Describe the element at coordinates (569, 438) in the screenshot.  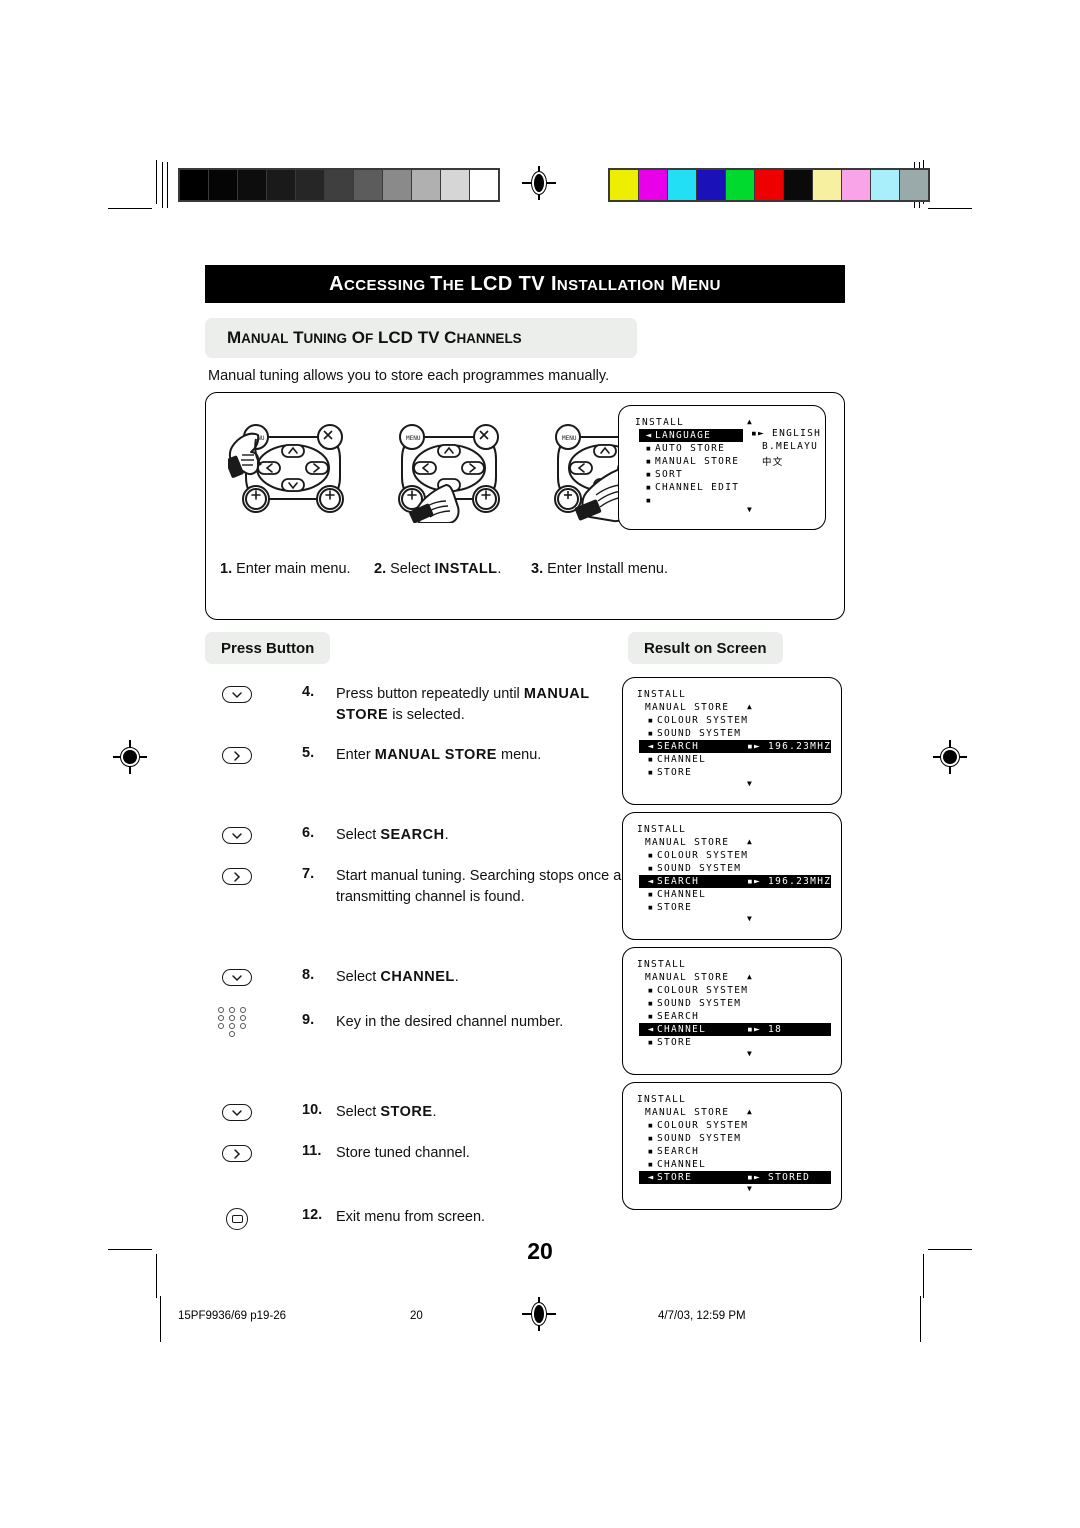
I see `svg-text: MENU` at that location.